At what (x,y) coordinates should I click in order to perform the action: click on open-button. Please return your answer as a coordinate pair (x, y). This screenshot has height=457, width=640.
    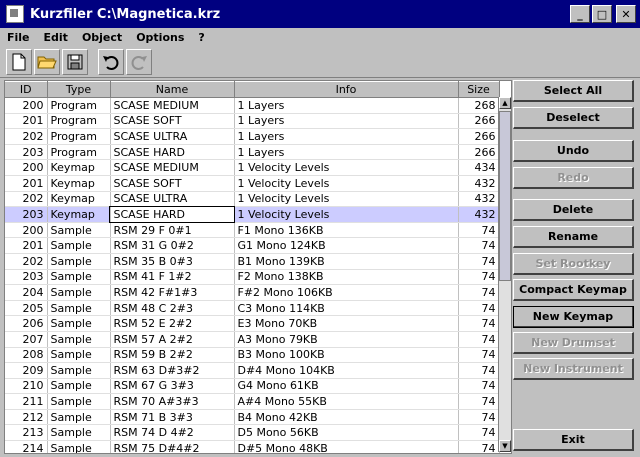
    Looking at the image, I should click on (47, 61).